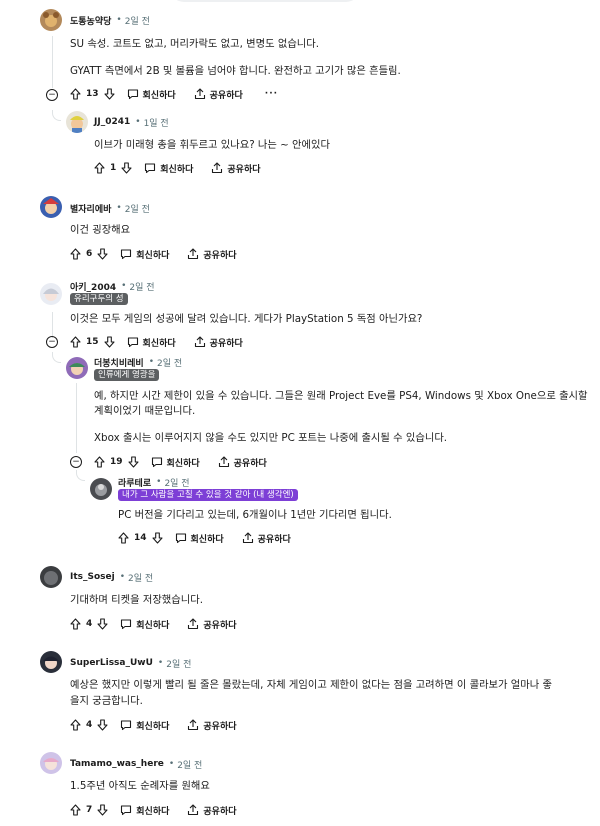 Image resolution: width=600 pixels, height=826 pixels. I want to click on username: 도통농약당, so click(90, 20).